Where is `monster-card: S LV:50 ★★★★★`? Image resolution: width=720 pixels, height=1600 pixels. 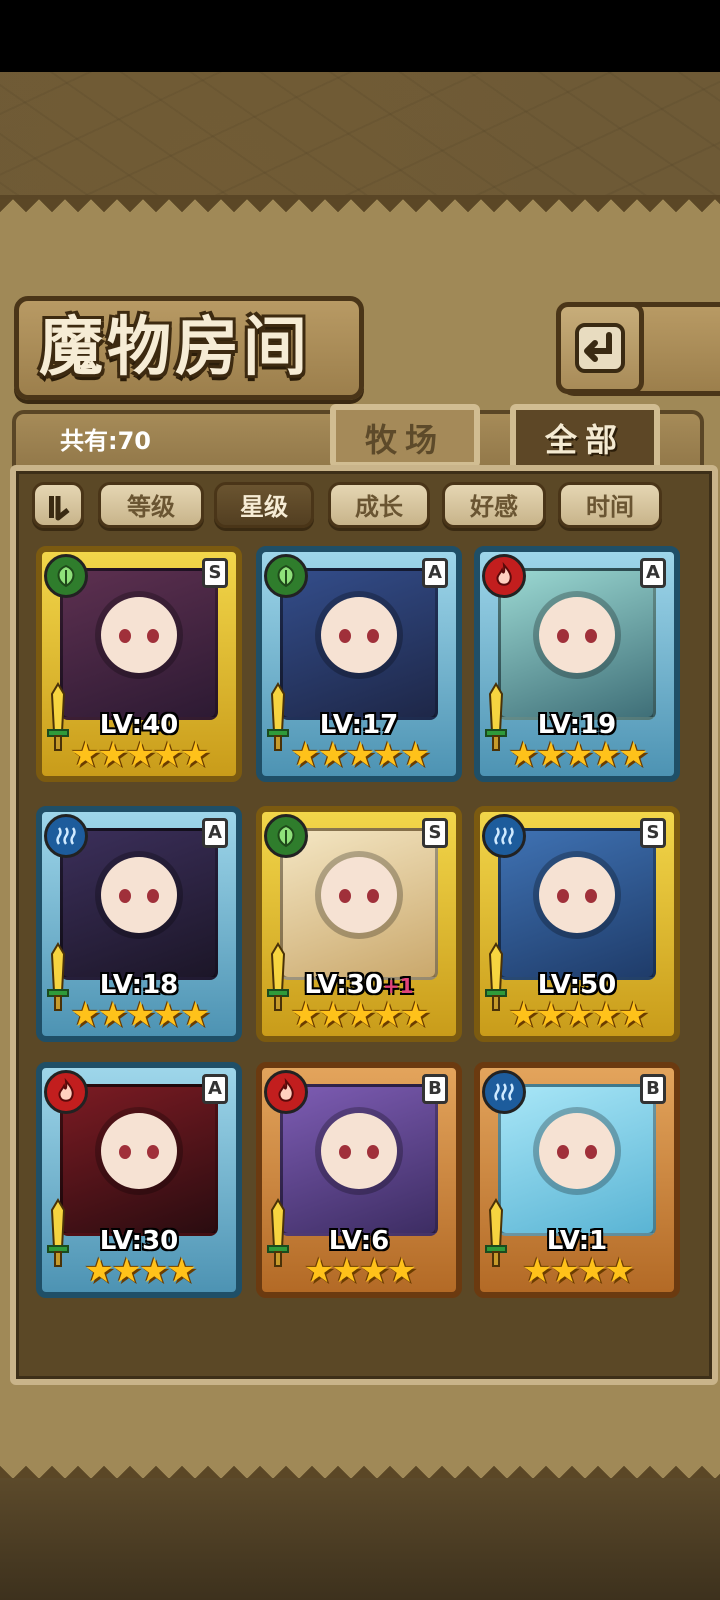 monster-card: S LV:50 ★★★★★ is located at coordinates (577, 924).